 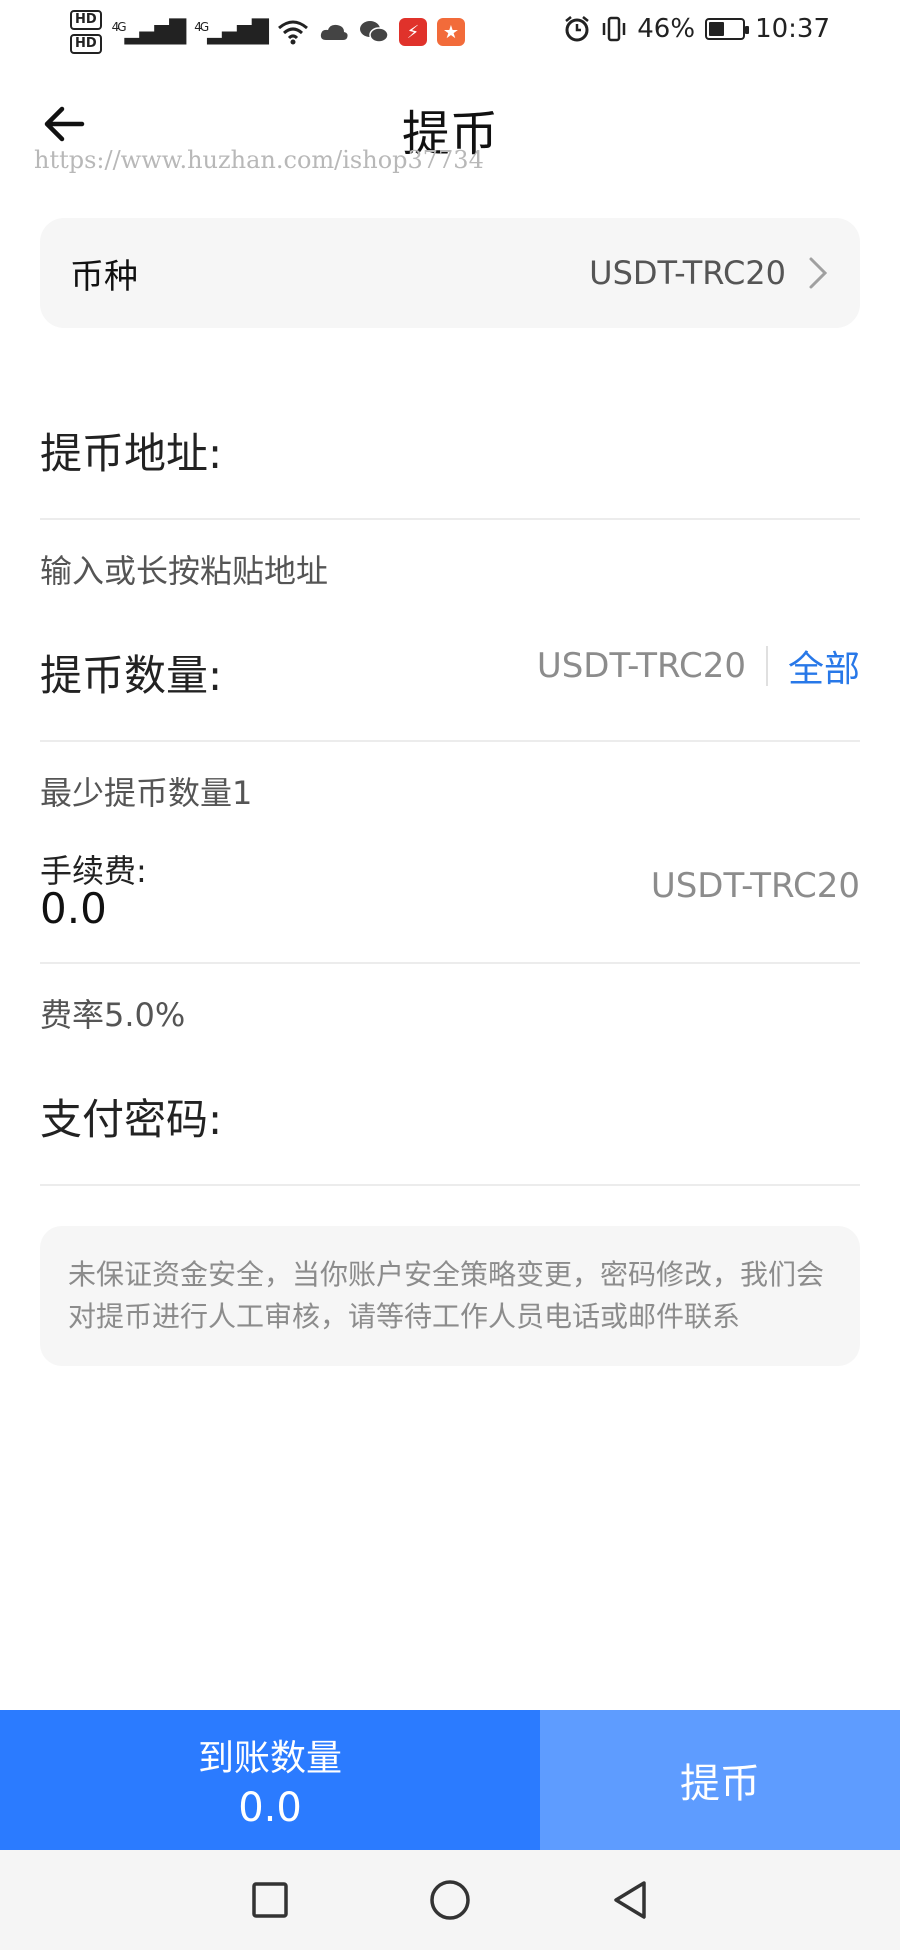 I want to click on receive-label: 到账数量, so click(x=269, y=1758).